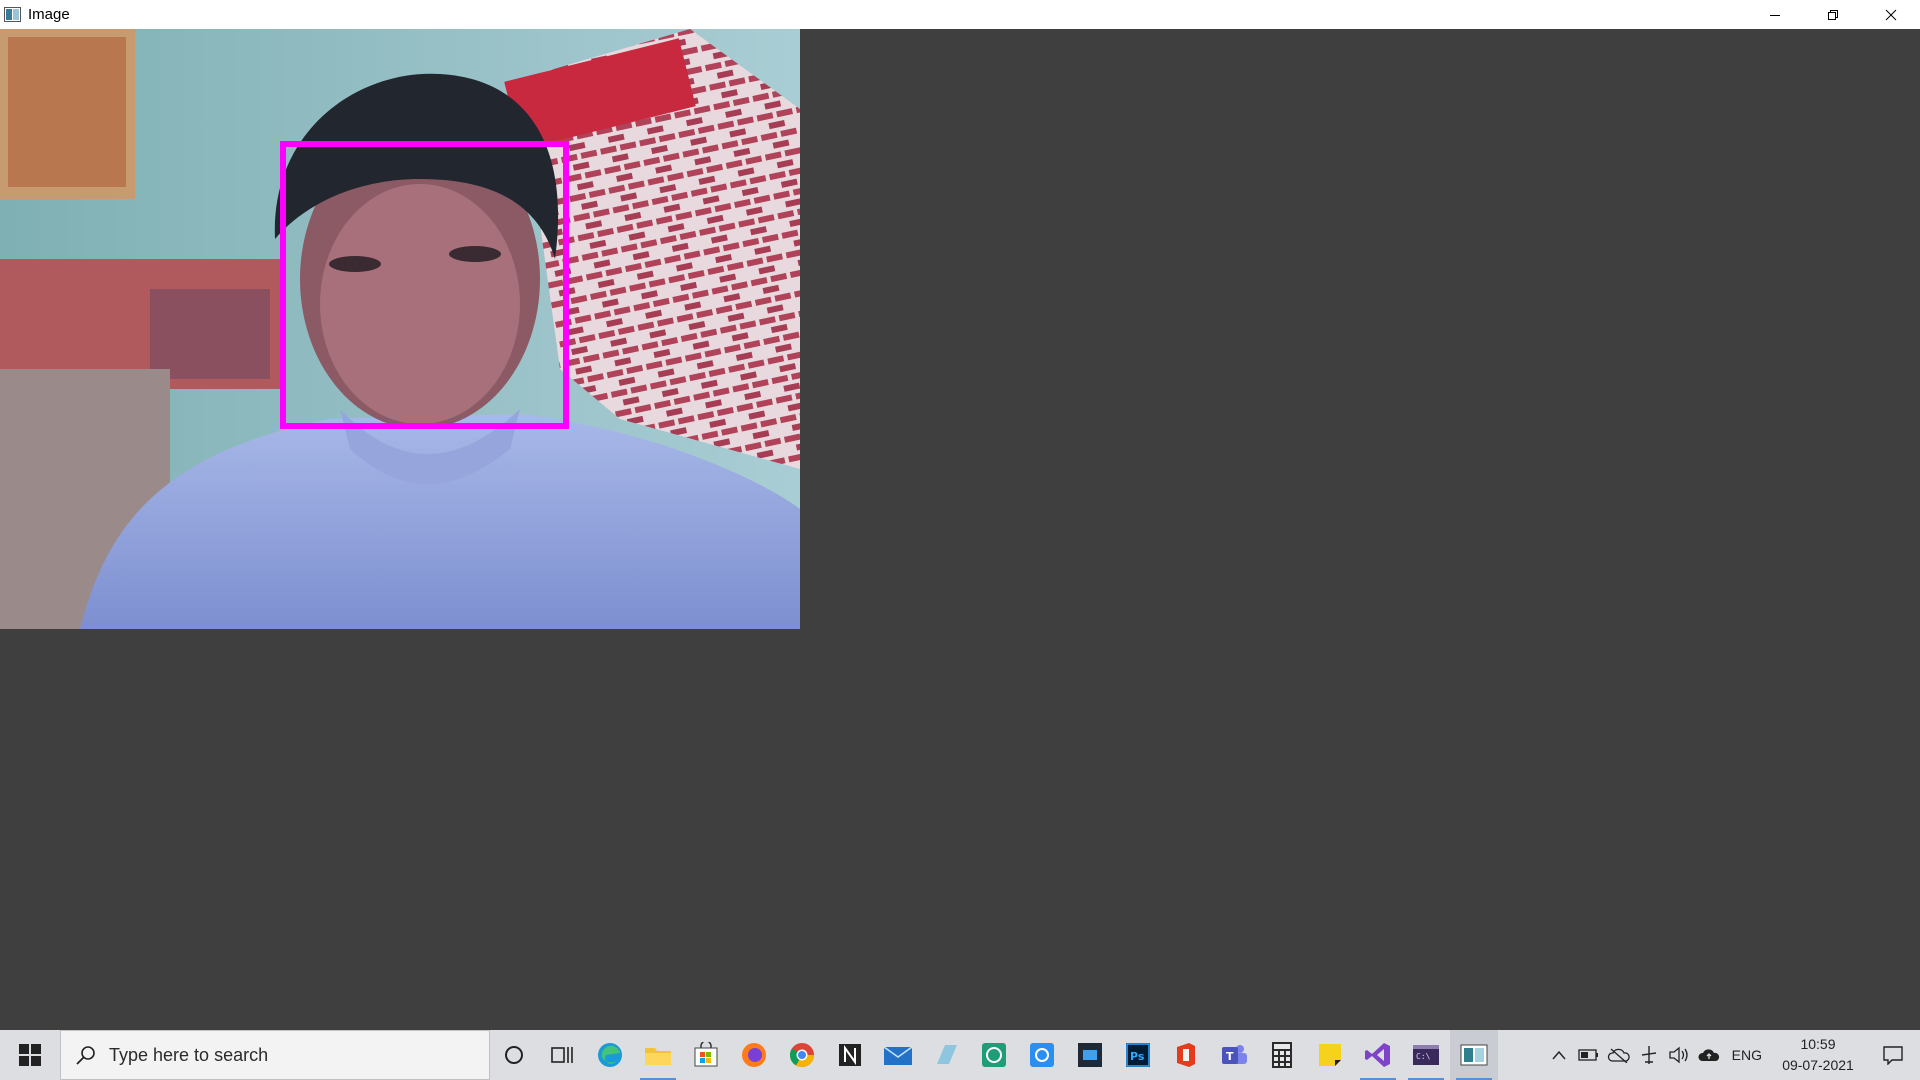 Image resolution: width=1920 pixels, height=1080 pixels. I want to click on sync-icon, so click(1042, 1055).